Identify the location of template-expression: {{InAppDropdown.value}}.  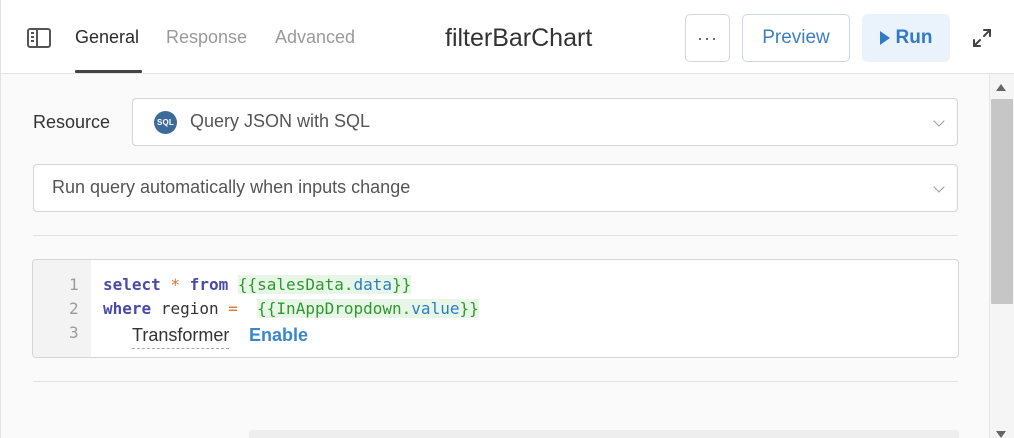
(368, 308).